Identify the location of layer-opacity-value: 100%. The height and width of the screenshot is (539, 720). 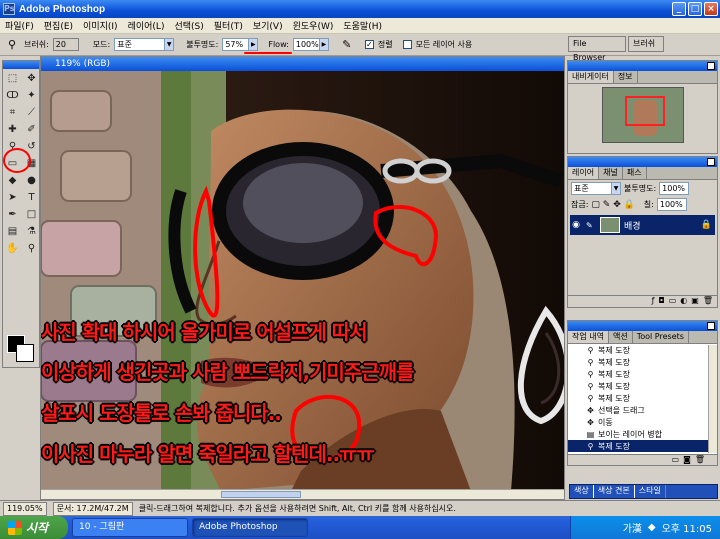
(674, 188).